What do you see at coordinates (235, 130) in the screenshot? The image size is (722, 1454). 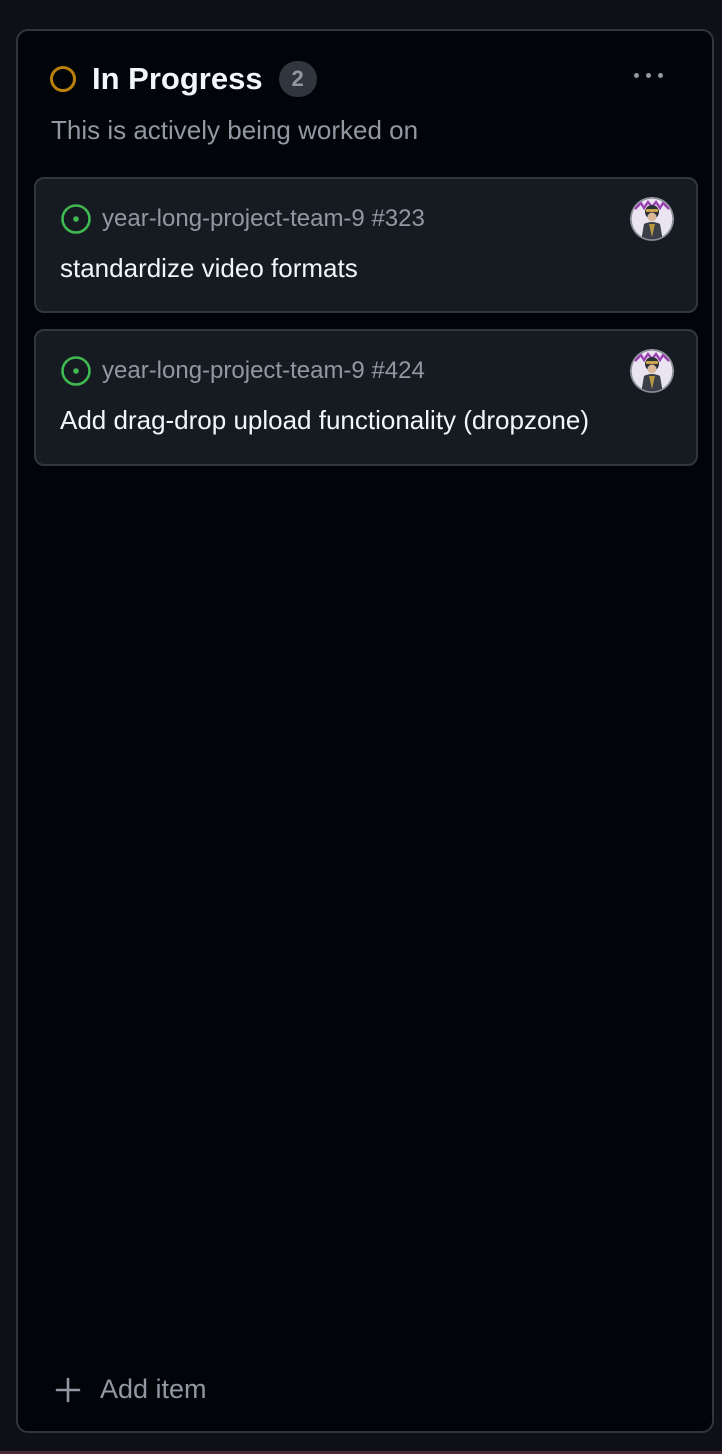 I see `column-description: This is actively being worked on` at bounding box center [235, 130].